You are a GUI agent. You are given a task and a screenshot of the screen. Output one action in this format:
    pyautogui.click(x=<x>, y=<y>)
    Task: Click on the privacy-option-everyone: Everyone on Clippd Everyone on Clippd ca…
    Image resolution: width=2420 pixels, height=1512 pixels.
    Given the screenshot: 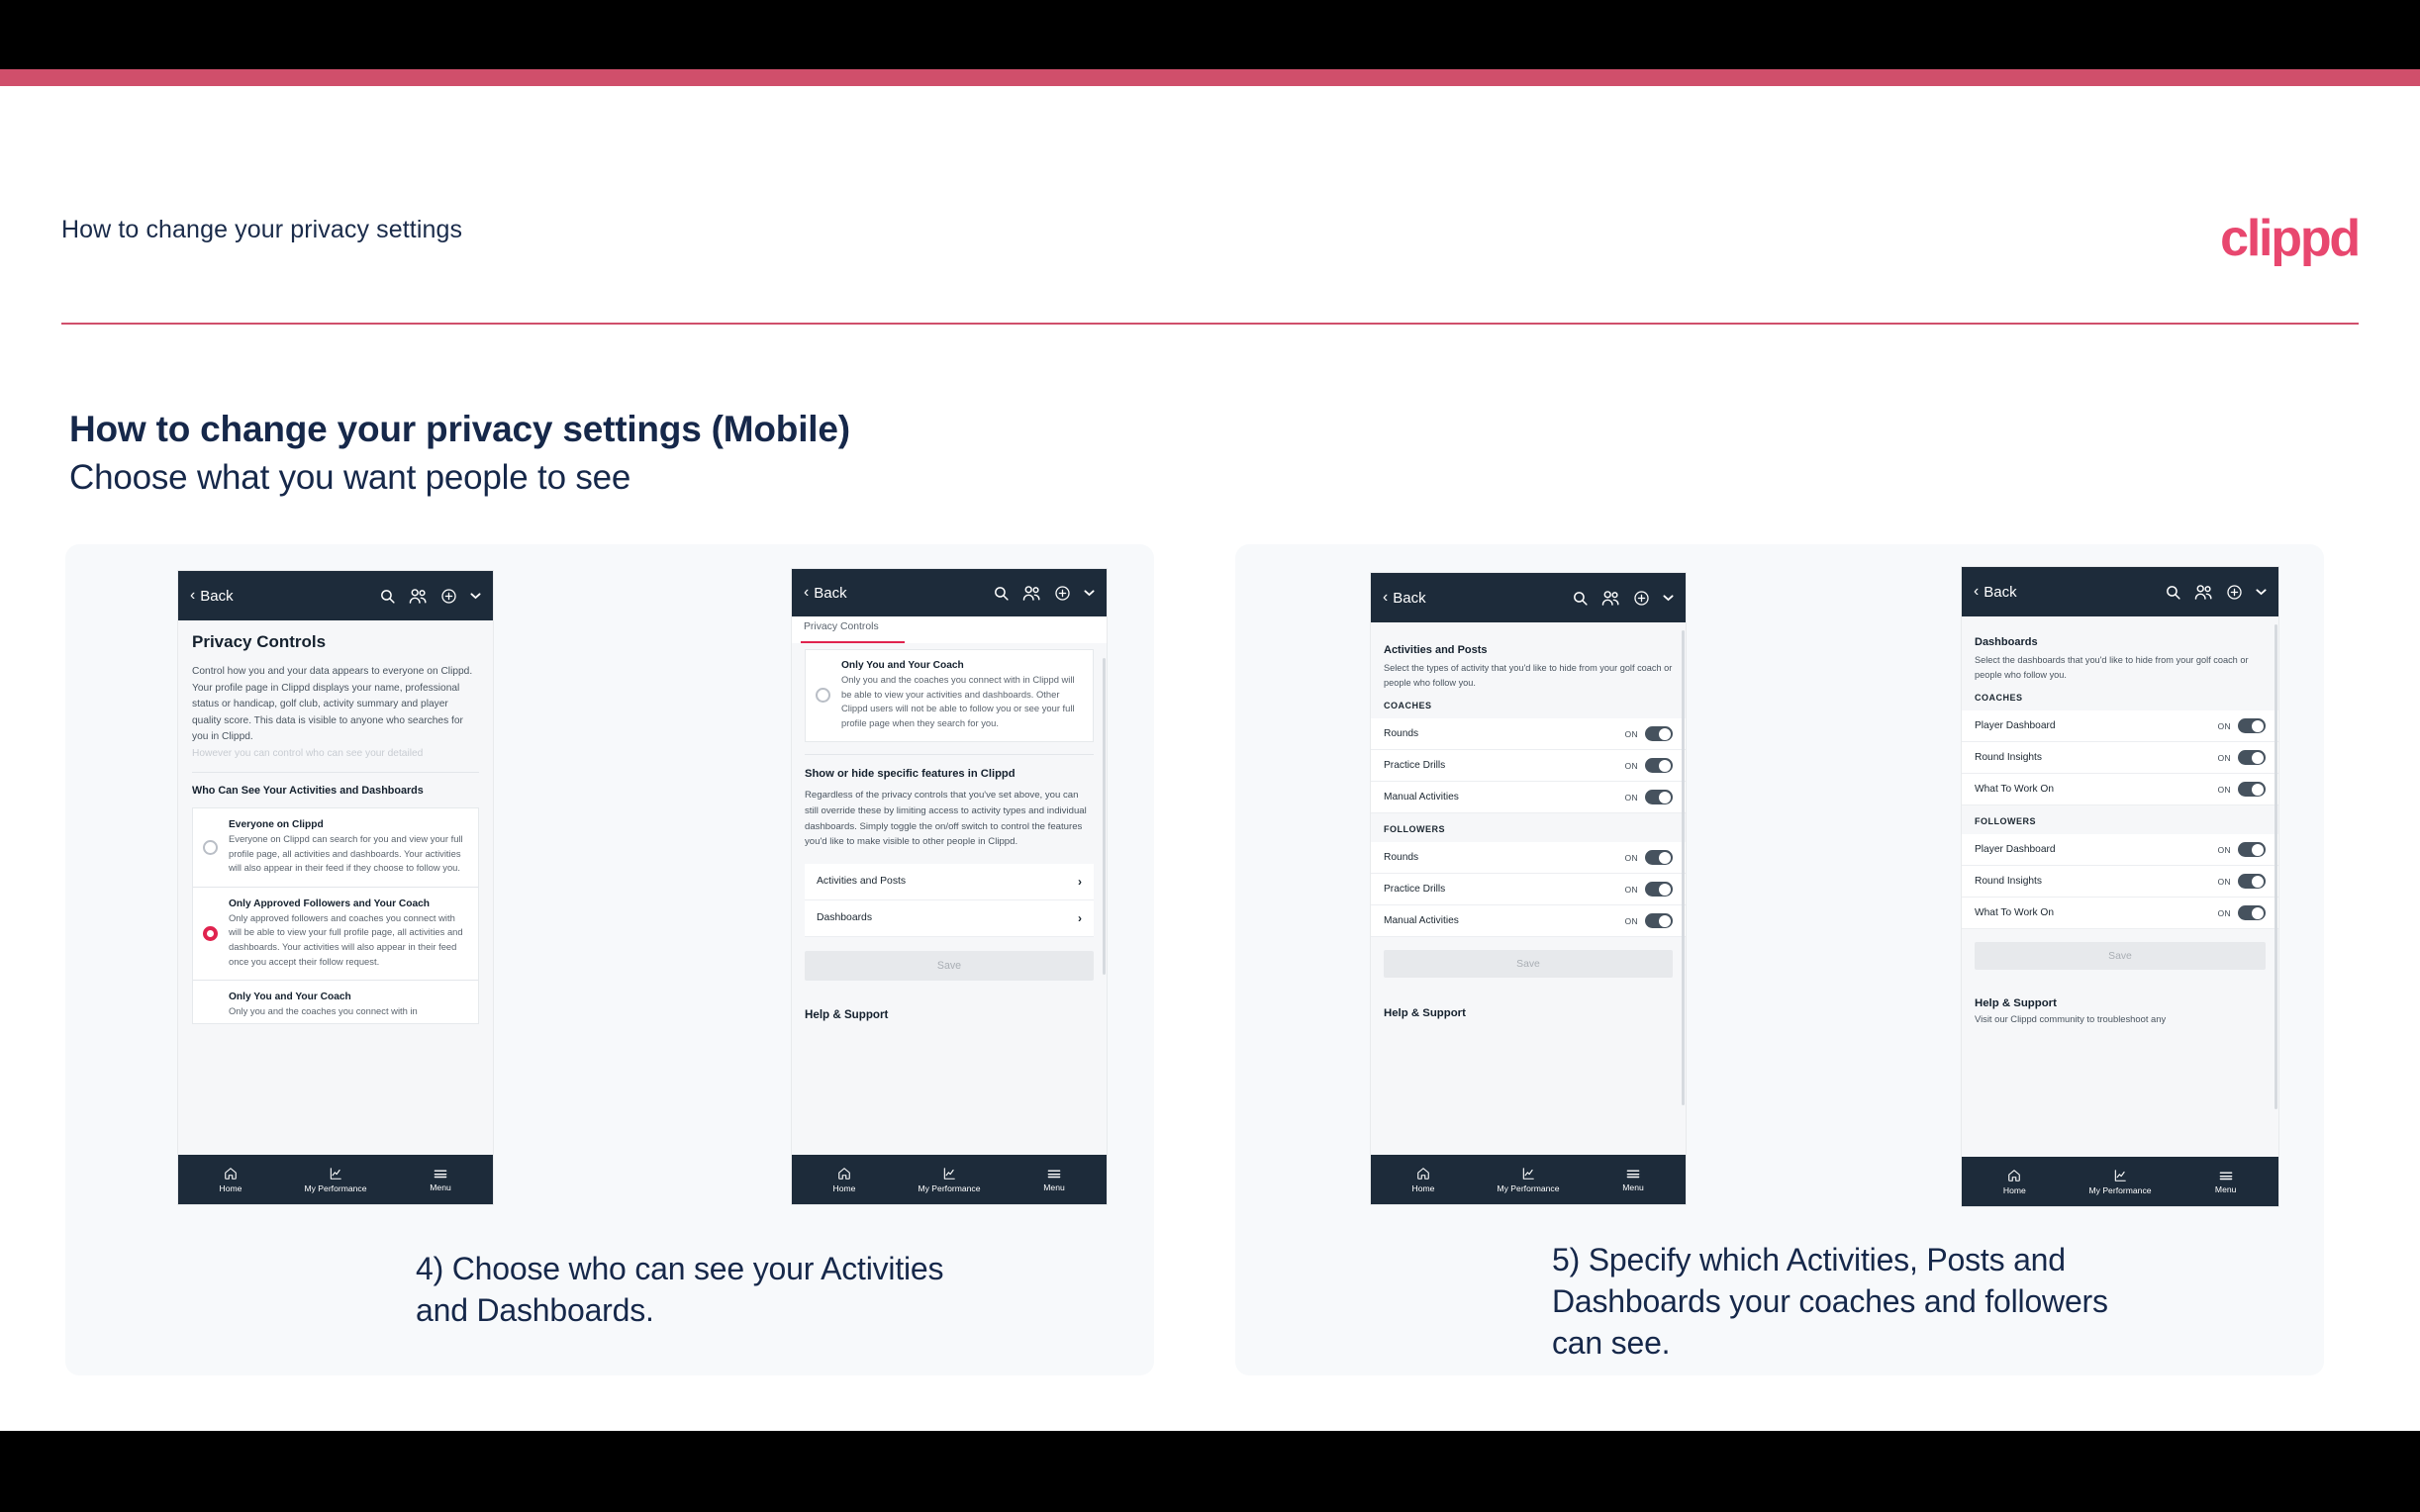 What is the action you would take?
    pyautogui.click(x=335, y=848)
    